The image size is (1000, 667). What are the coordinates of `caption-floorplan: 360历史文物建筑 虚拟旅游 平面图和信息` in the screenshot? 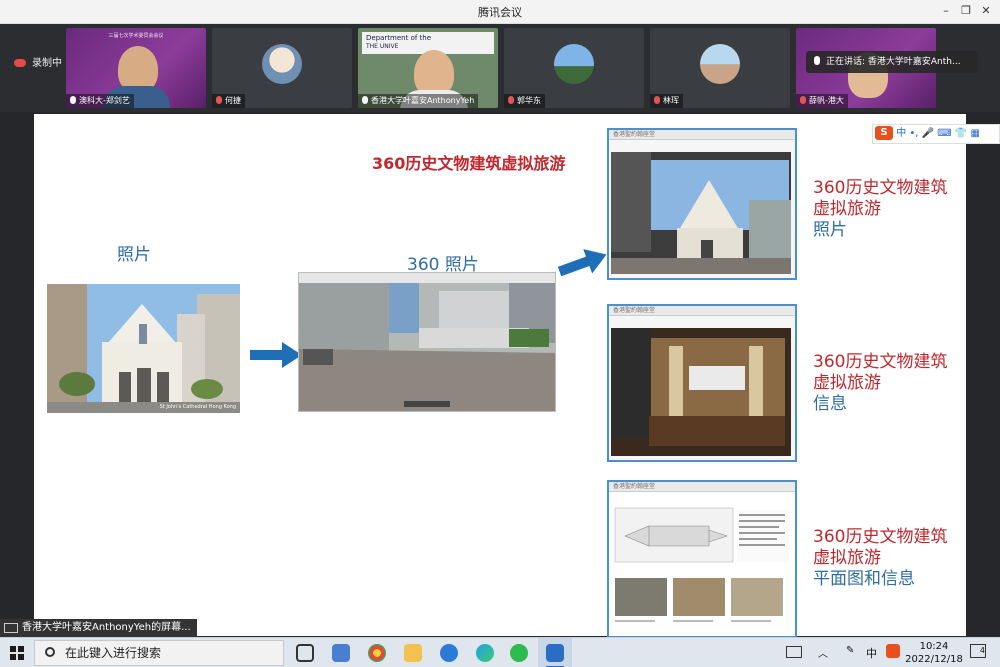 It's located at (880, 558).